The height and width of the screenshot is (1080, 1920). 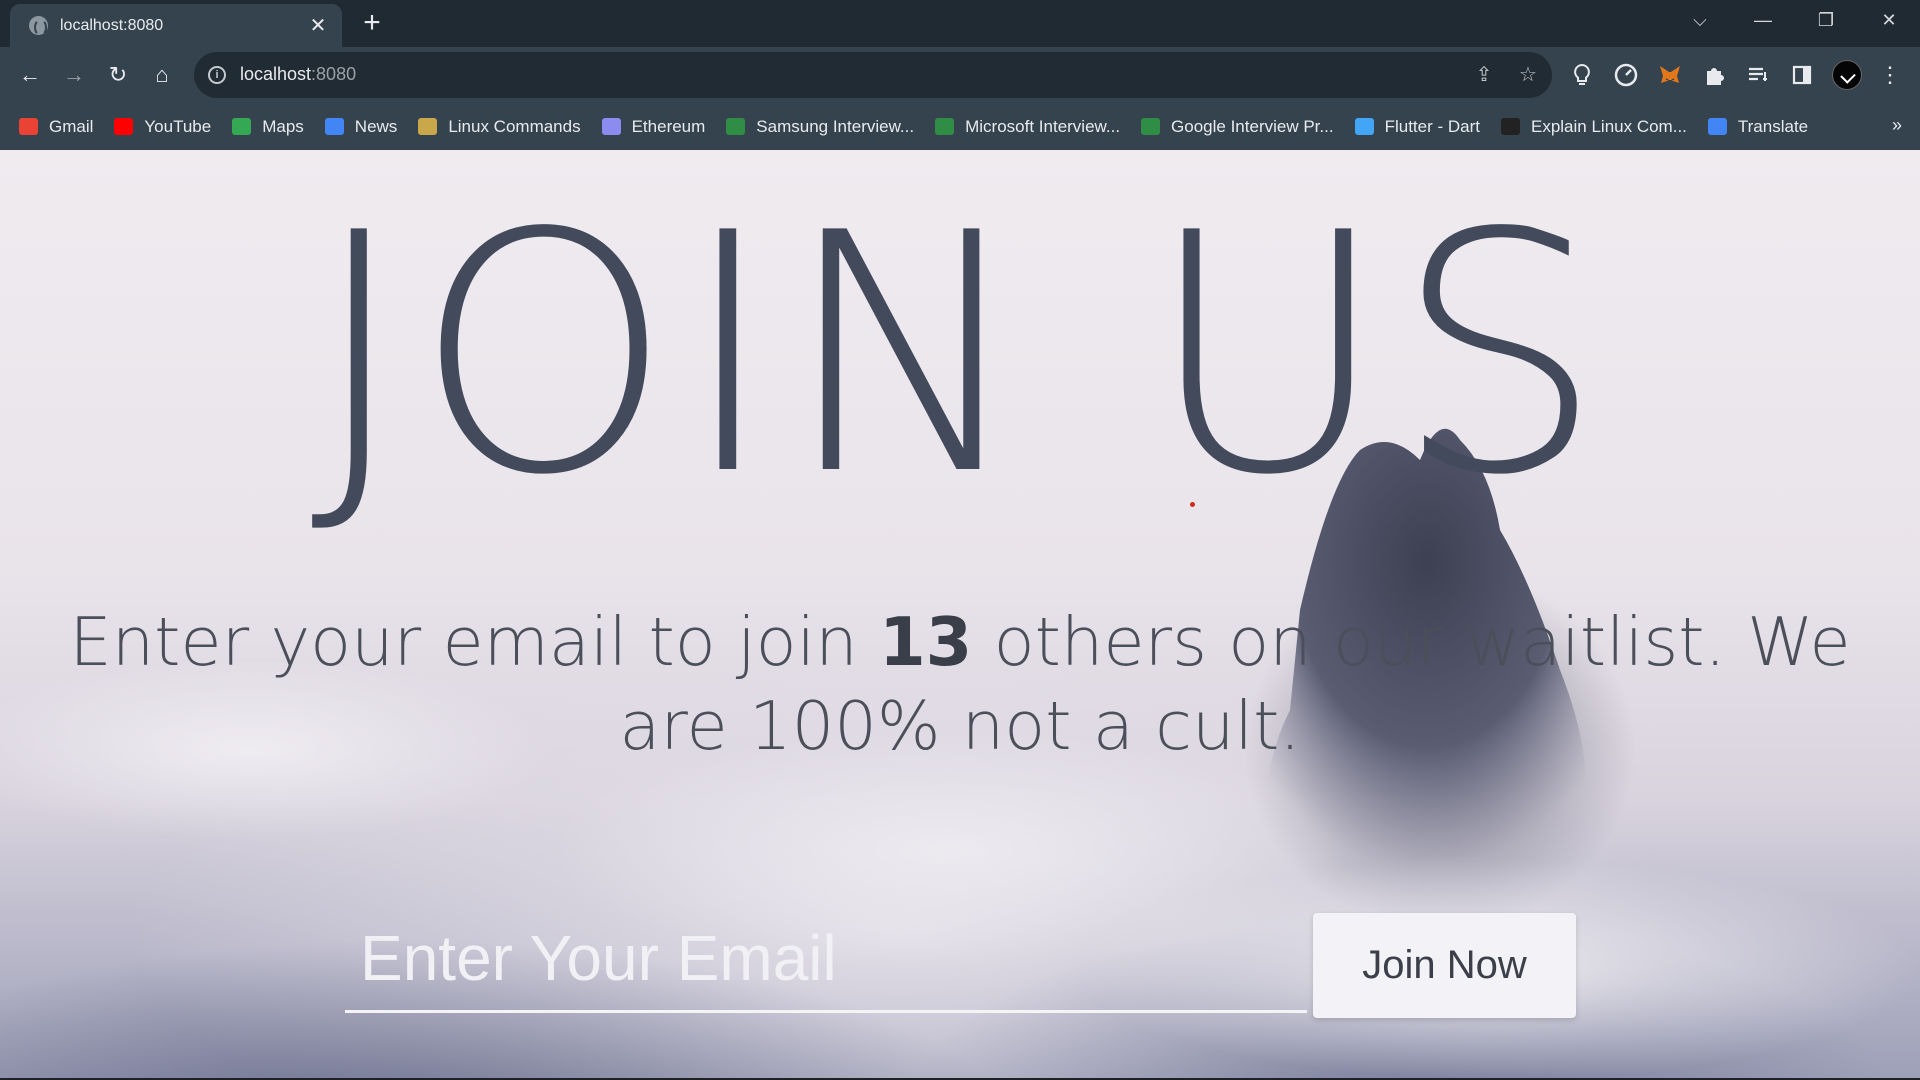 I want to click on browser-tab: localhost:8080 ✕, so click(x=176, y=25).